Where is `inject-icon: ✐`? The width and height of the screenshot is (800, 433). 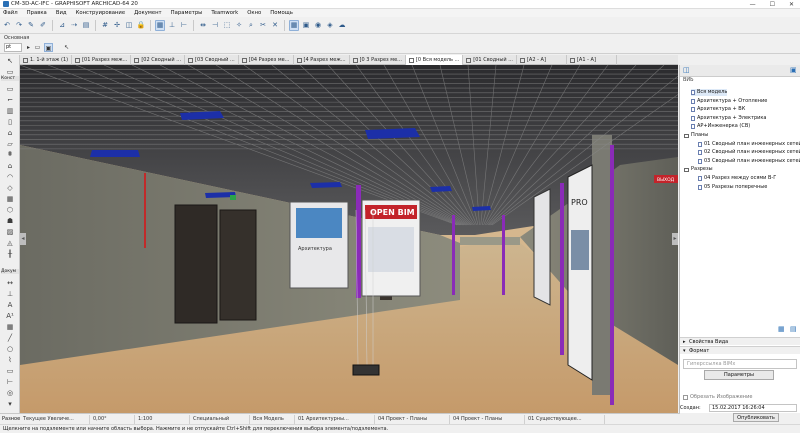
inject-icon: ✐ is located at coordinates (43, 25).